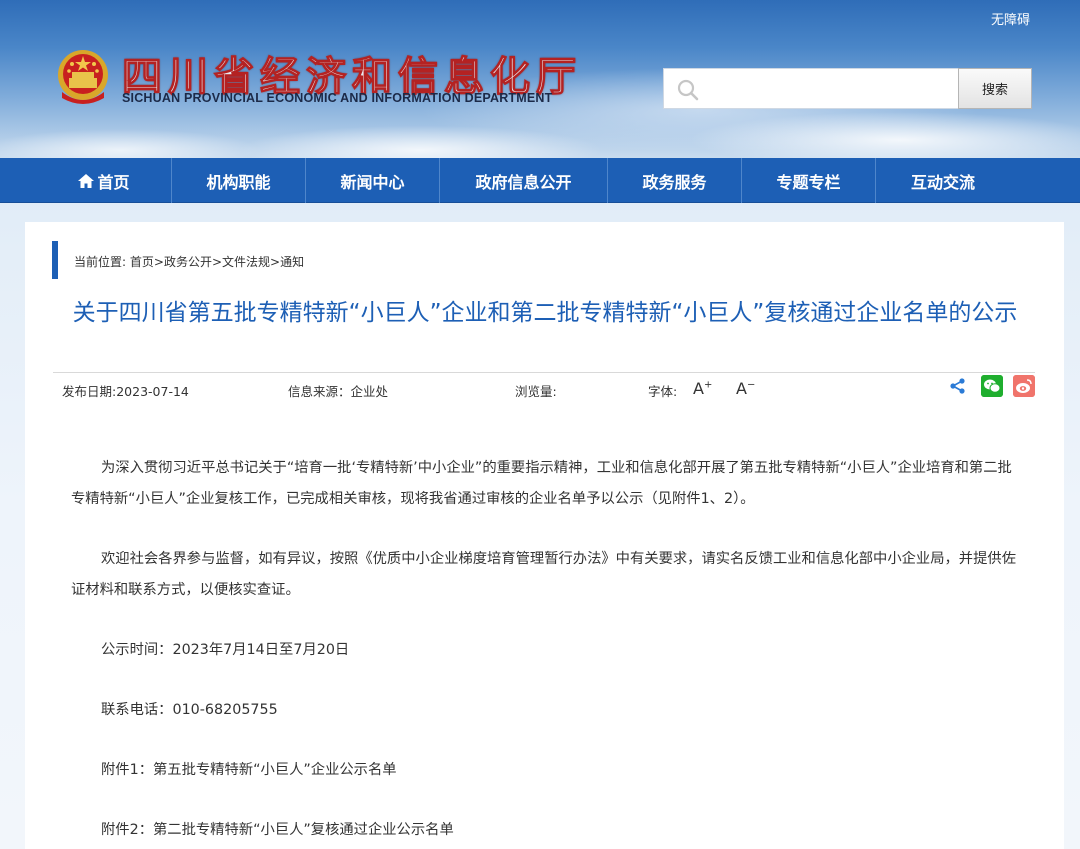  I want to click on search-box, so click(811, 88).